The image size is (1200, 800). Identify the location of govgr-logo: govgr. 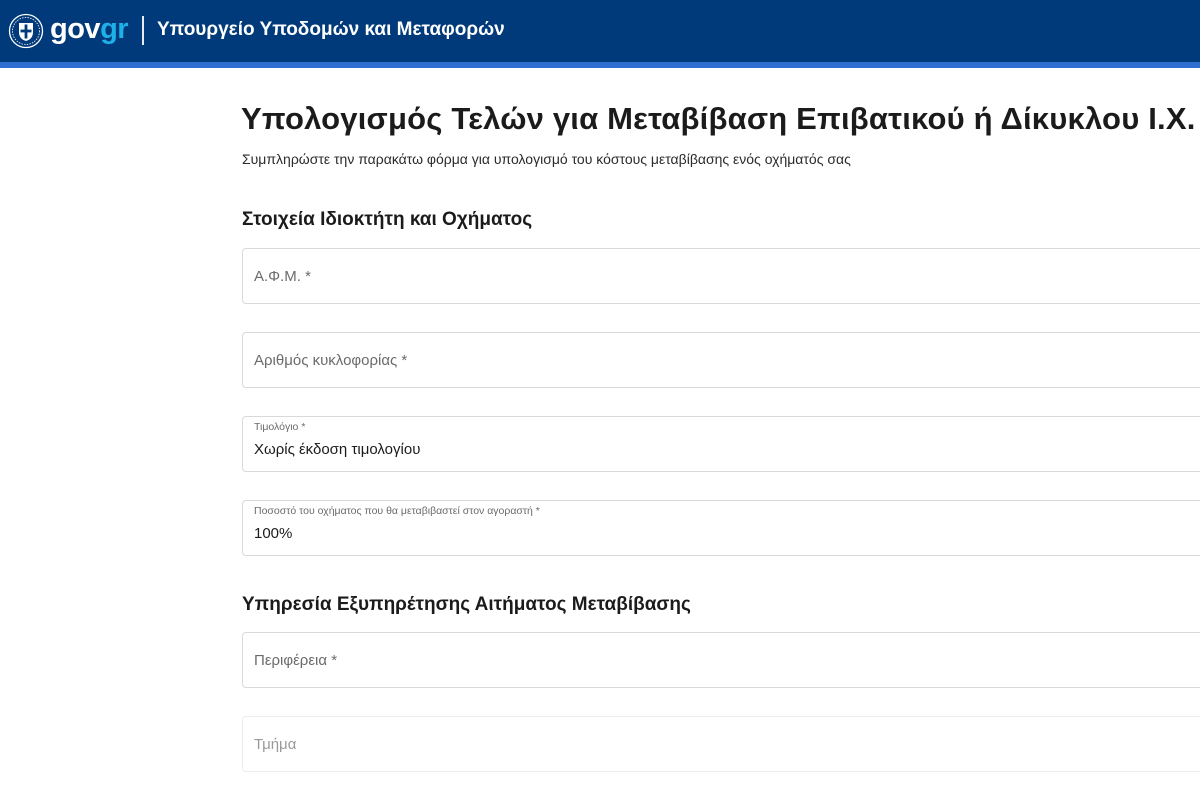
(89, 29).